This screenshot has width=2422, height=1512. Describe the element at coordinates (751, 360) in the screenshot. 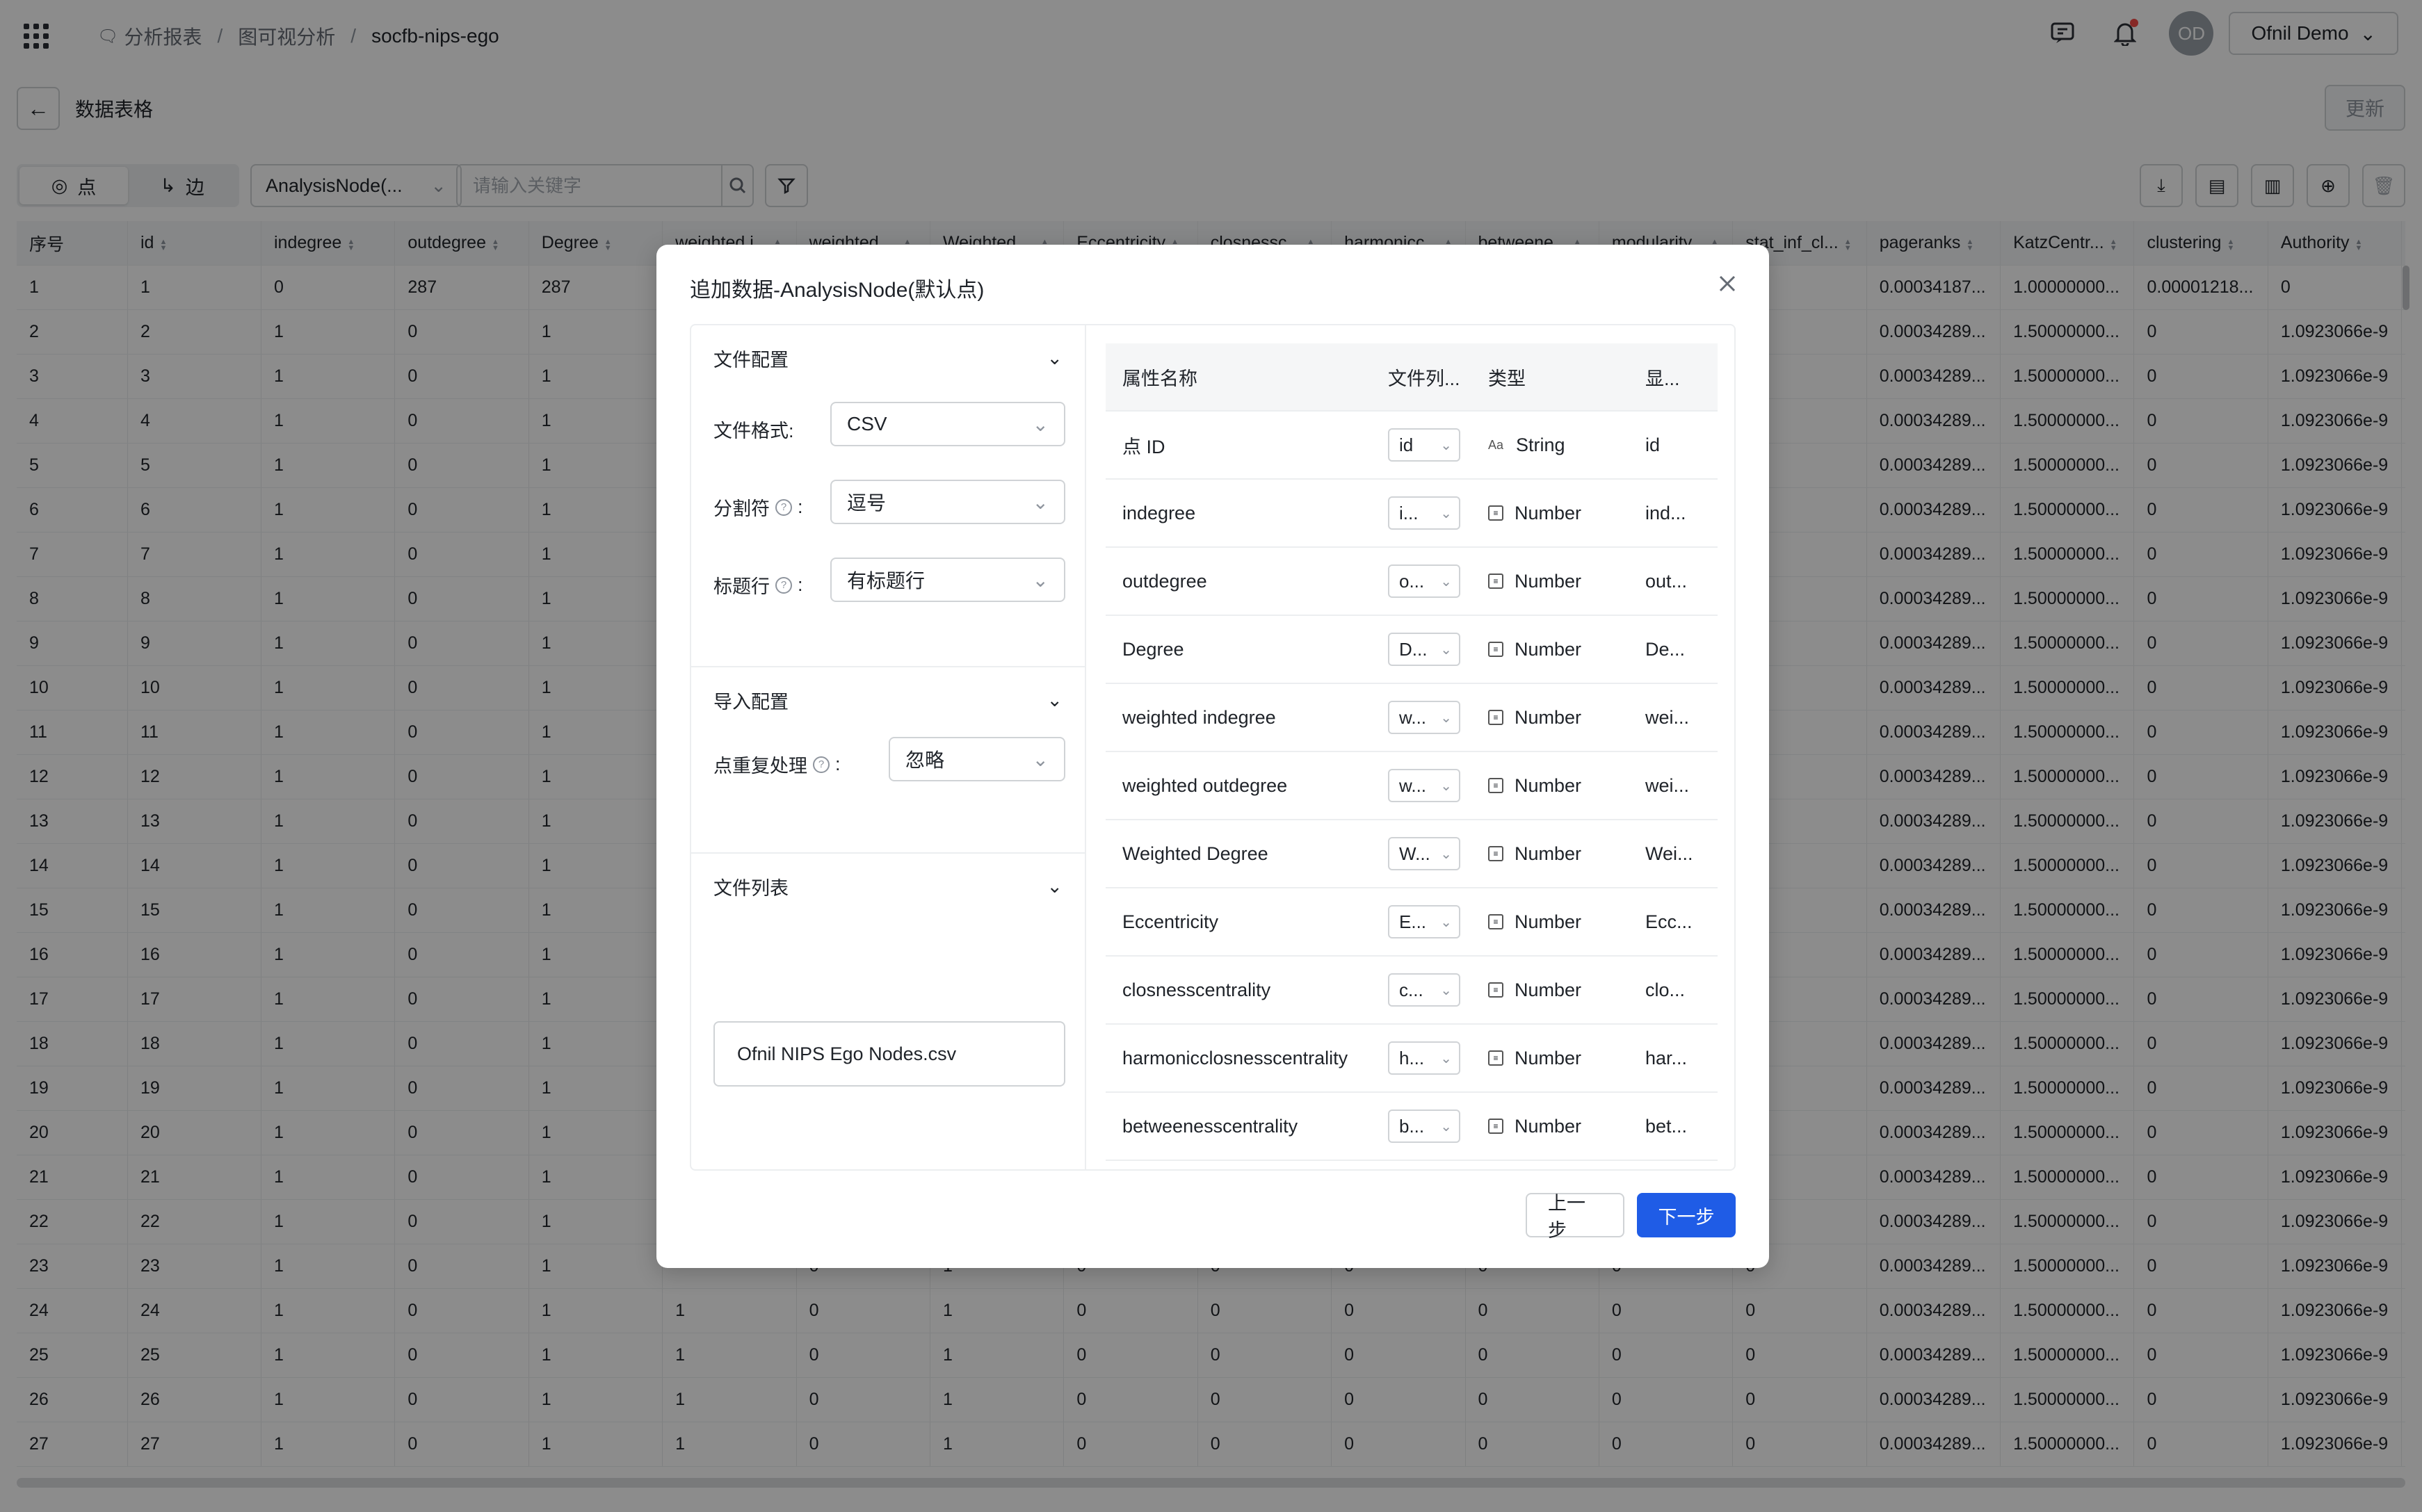

I see `section-title: 文件配置` at that location.